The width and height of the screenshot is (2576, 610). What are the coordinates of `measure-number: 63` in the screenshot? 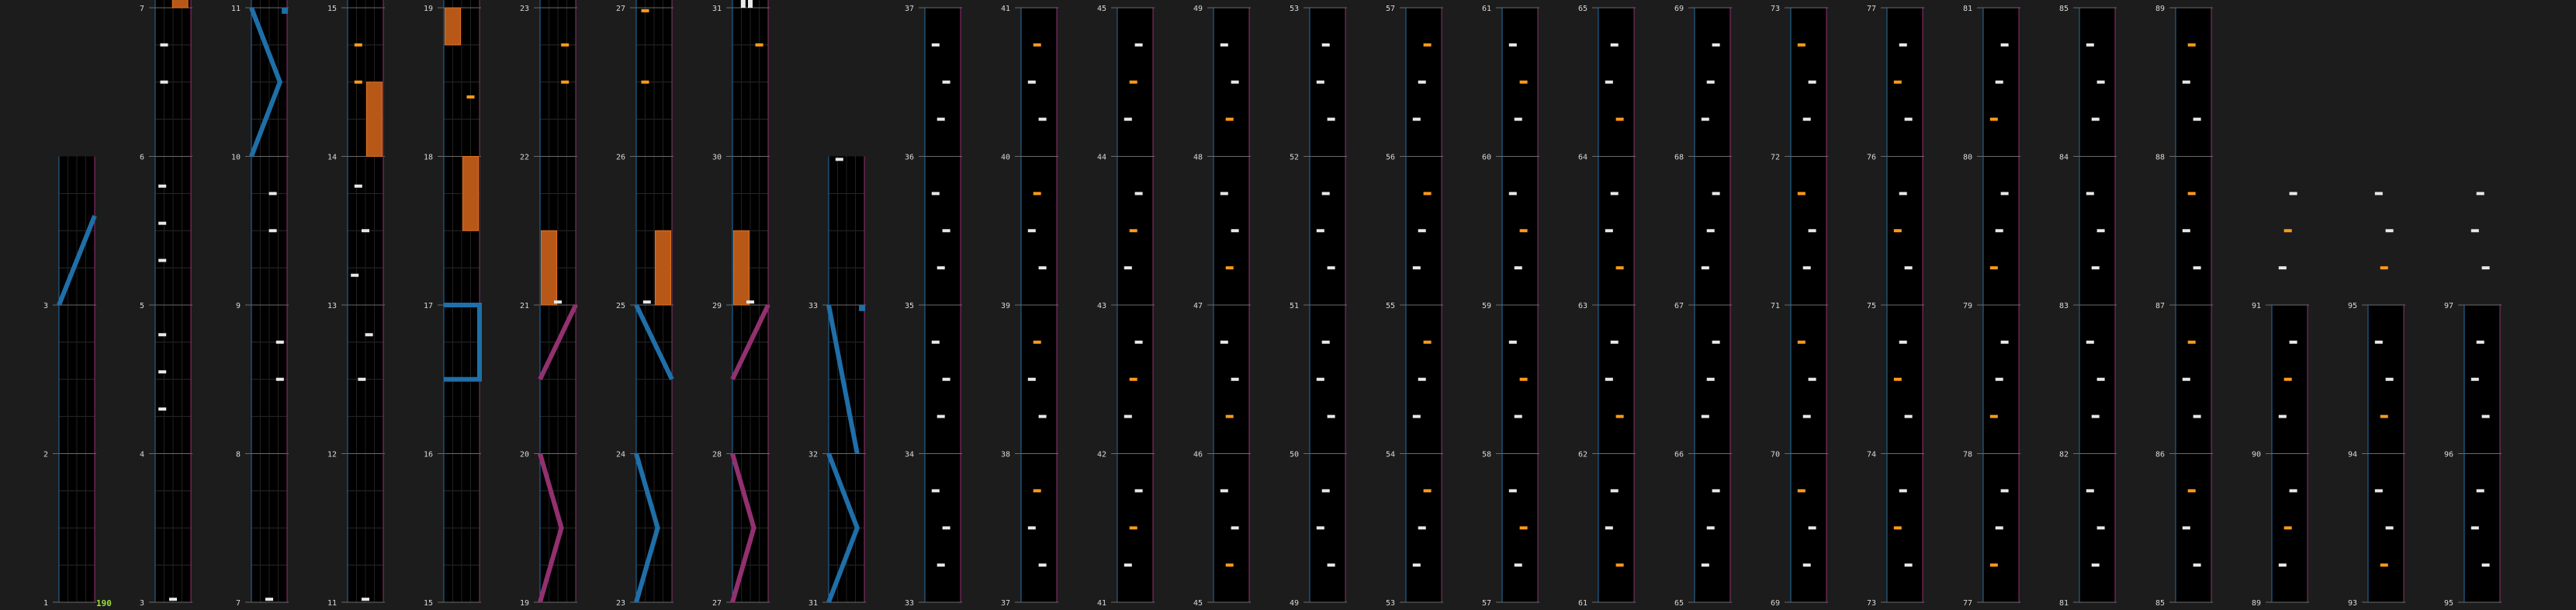 It's located at (1582, 306).